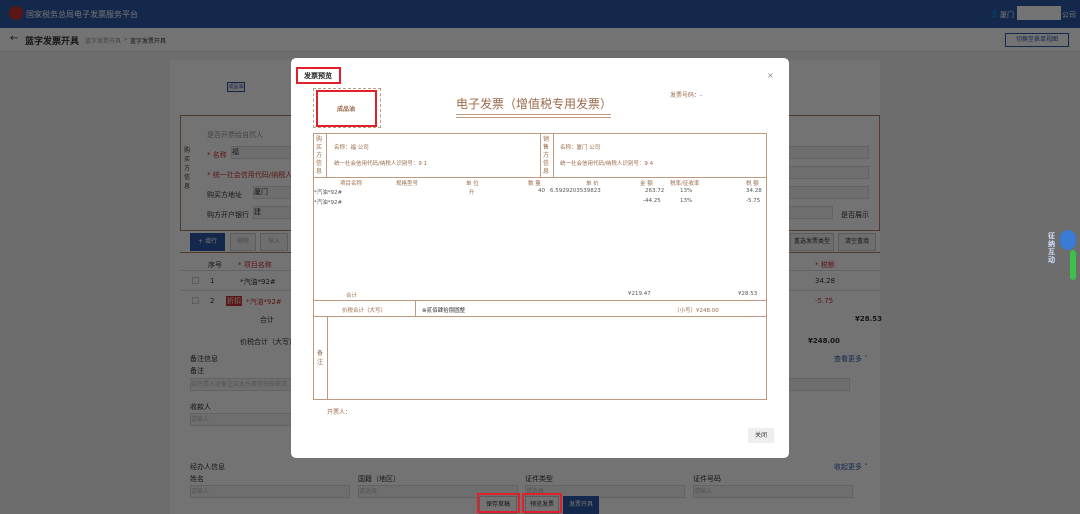 This screenshot has width=1080, height=514. Describe the element at coordinates (103, 40) in the screenshot. I see `breadcrumb-link: 蓝字发票开具` at that location.